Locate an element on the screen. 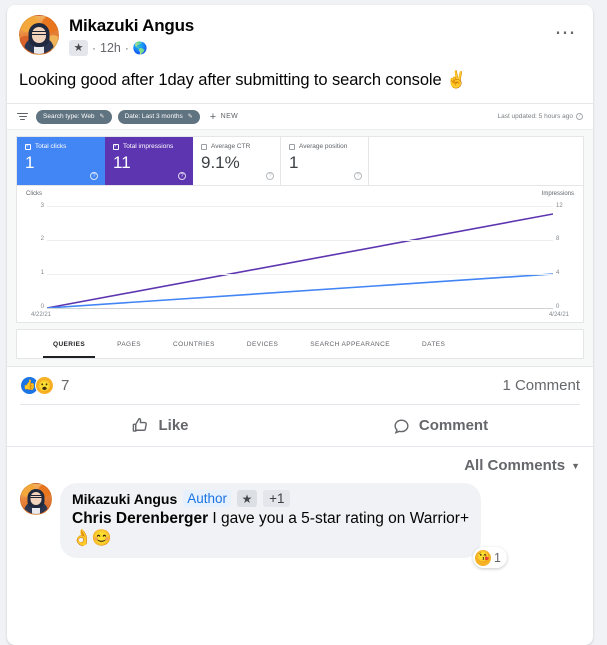 The width and height of the screenshot is (607, 645). chart-ytick-right-0: 0 is located at coordinates (558, 307).